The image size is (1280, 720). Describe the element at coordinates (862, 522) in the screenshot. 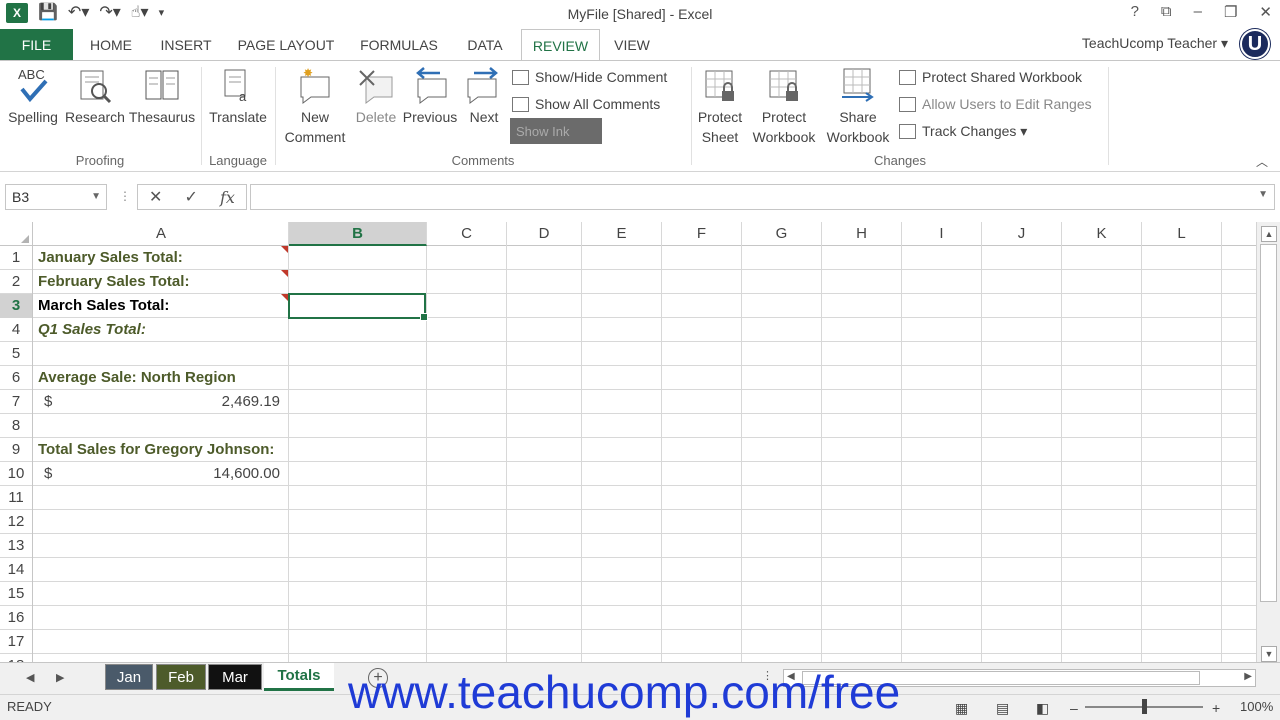

I see `cell-h12` at that location.